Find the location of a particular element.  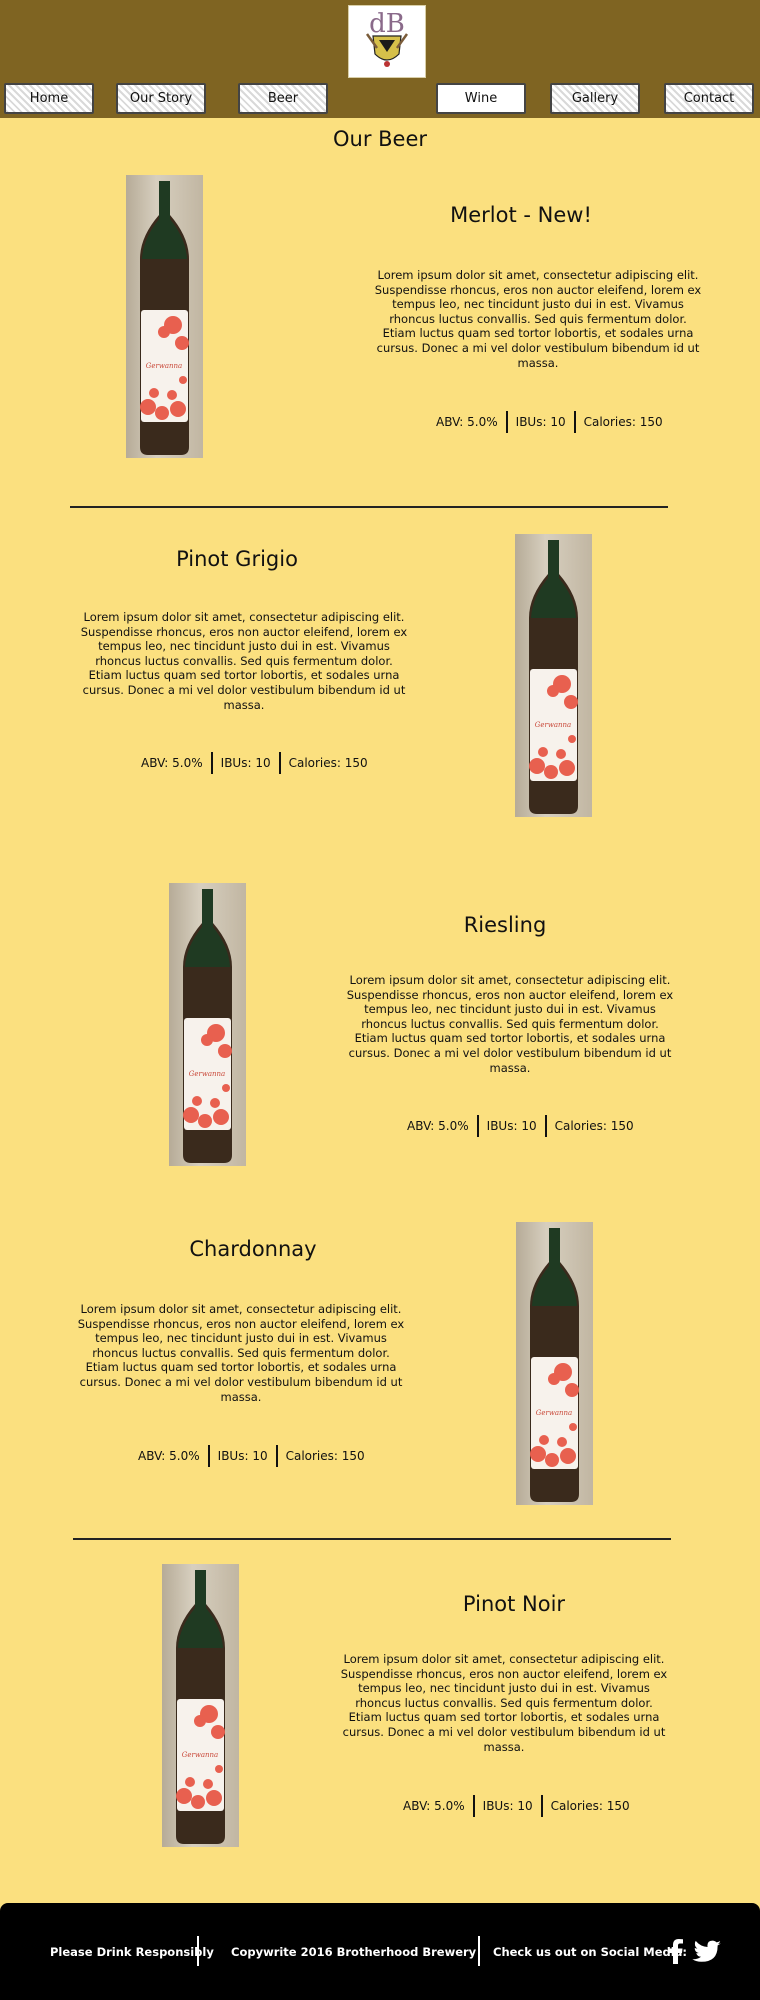

nav-contact: Contact is located at coordinates (709, 98).